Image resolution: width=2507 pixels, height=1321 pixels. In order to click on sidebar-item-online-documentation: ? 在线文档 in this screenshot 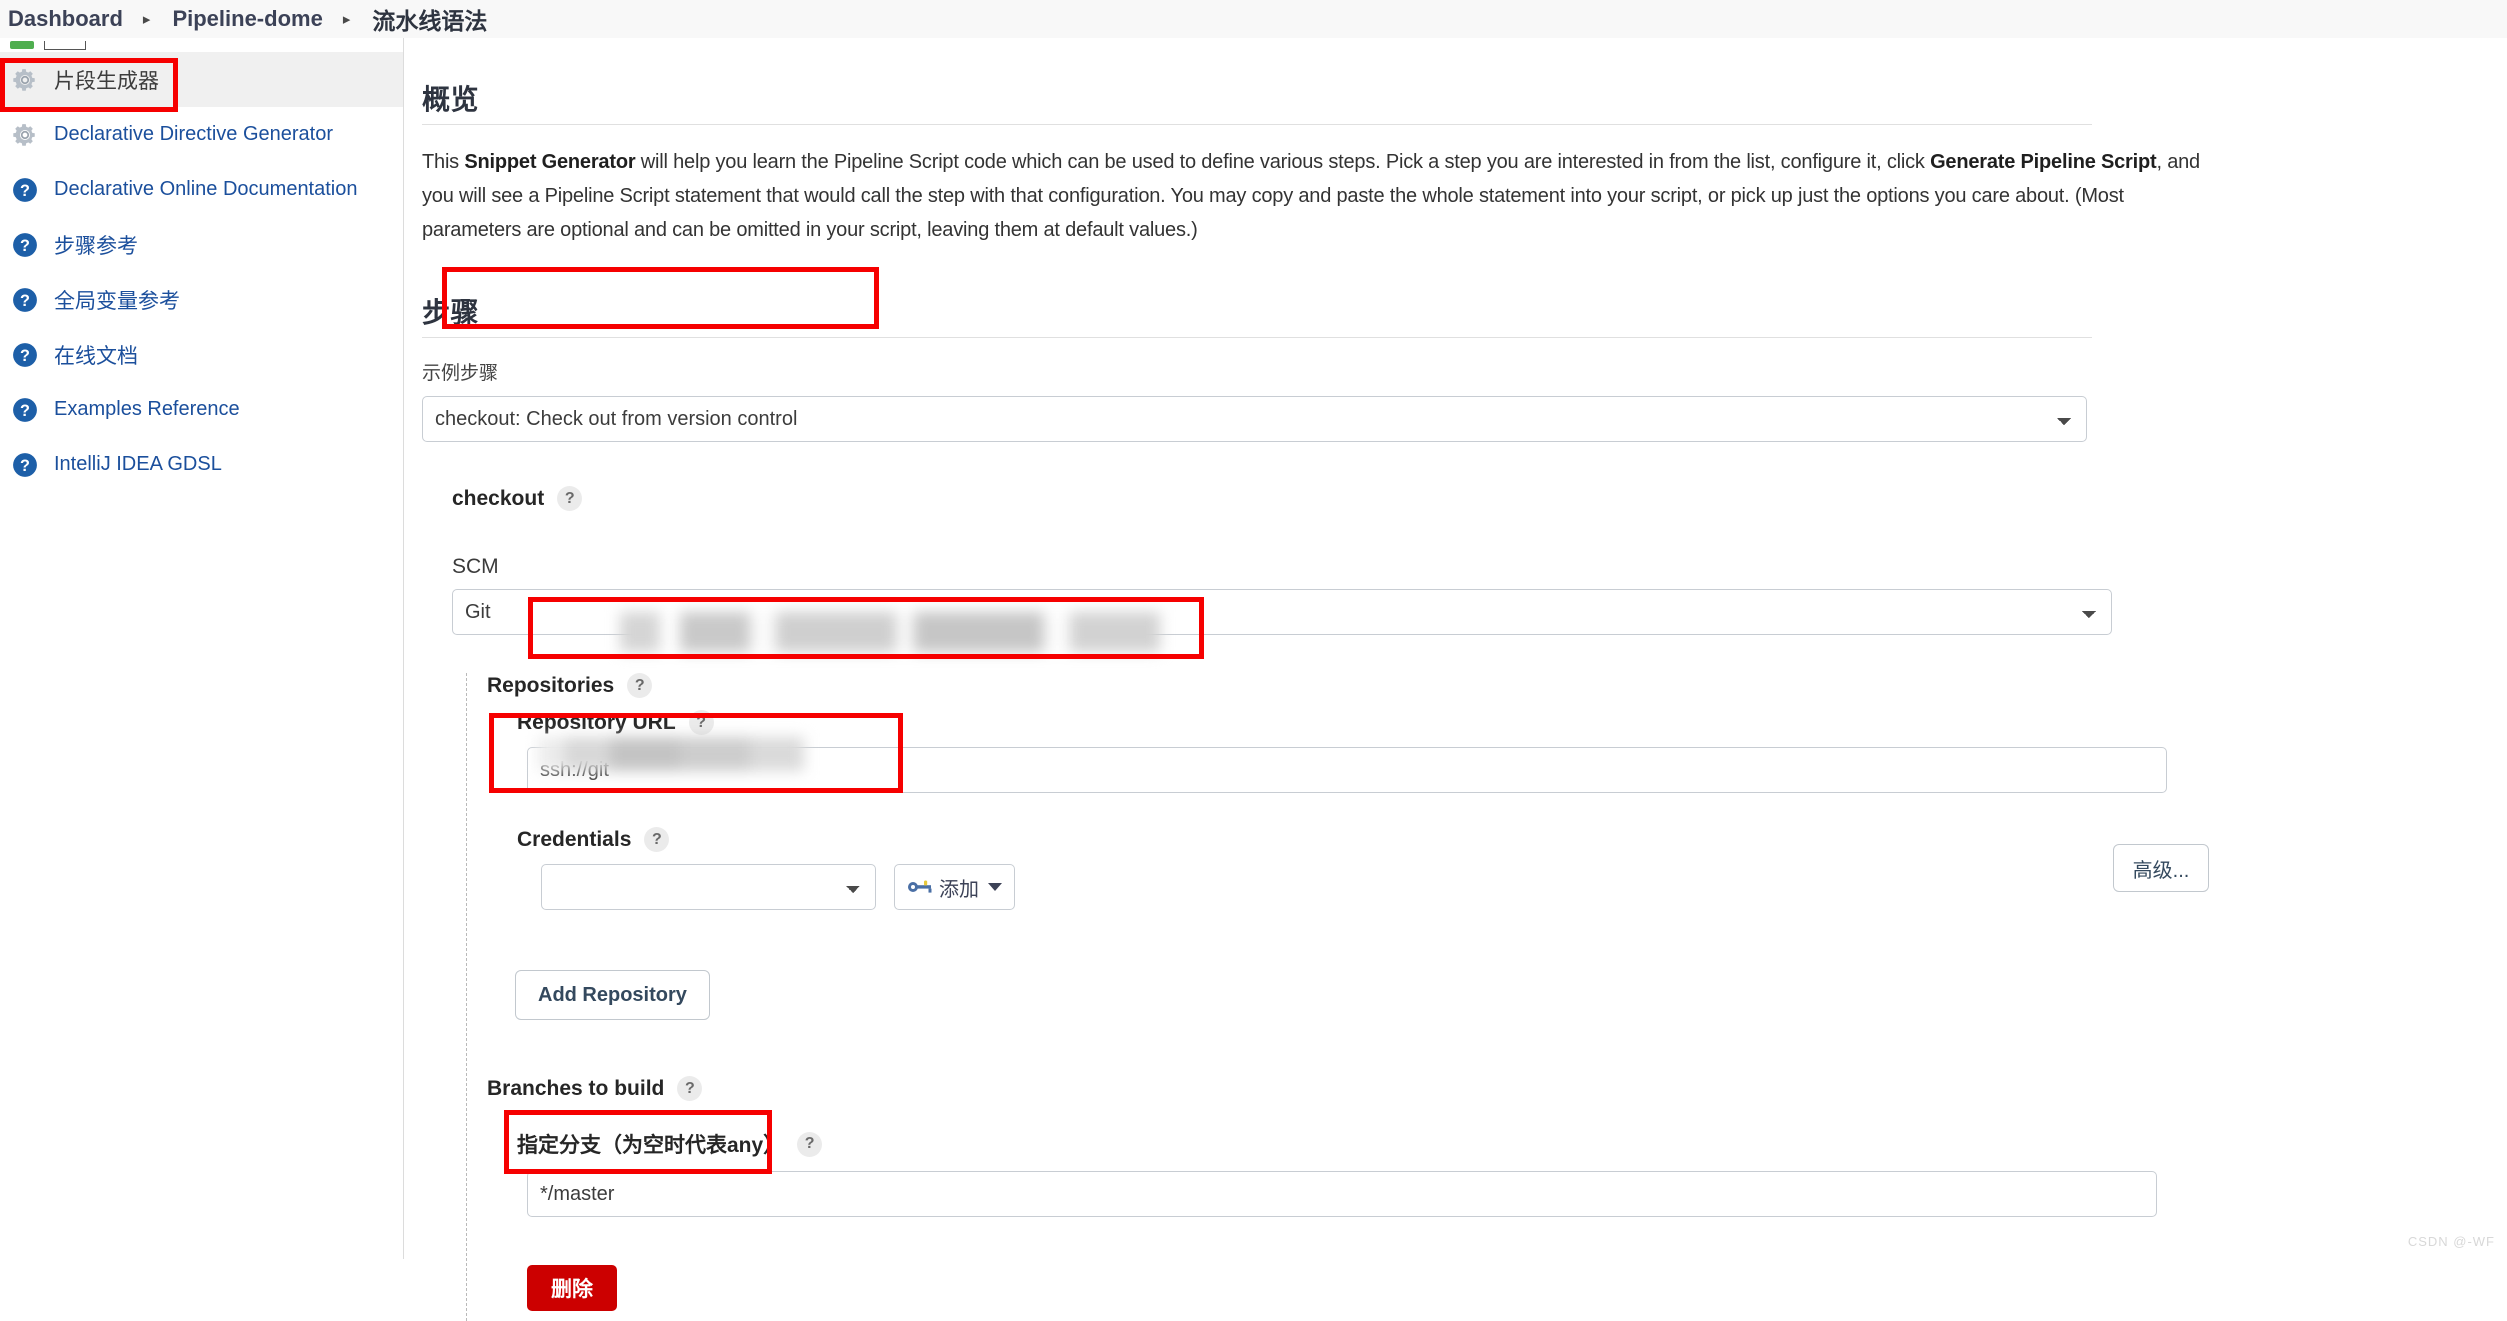, I will do `click(201, 354)`.